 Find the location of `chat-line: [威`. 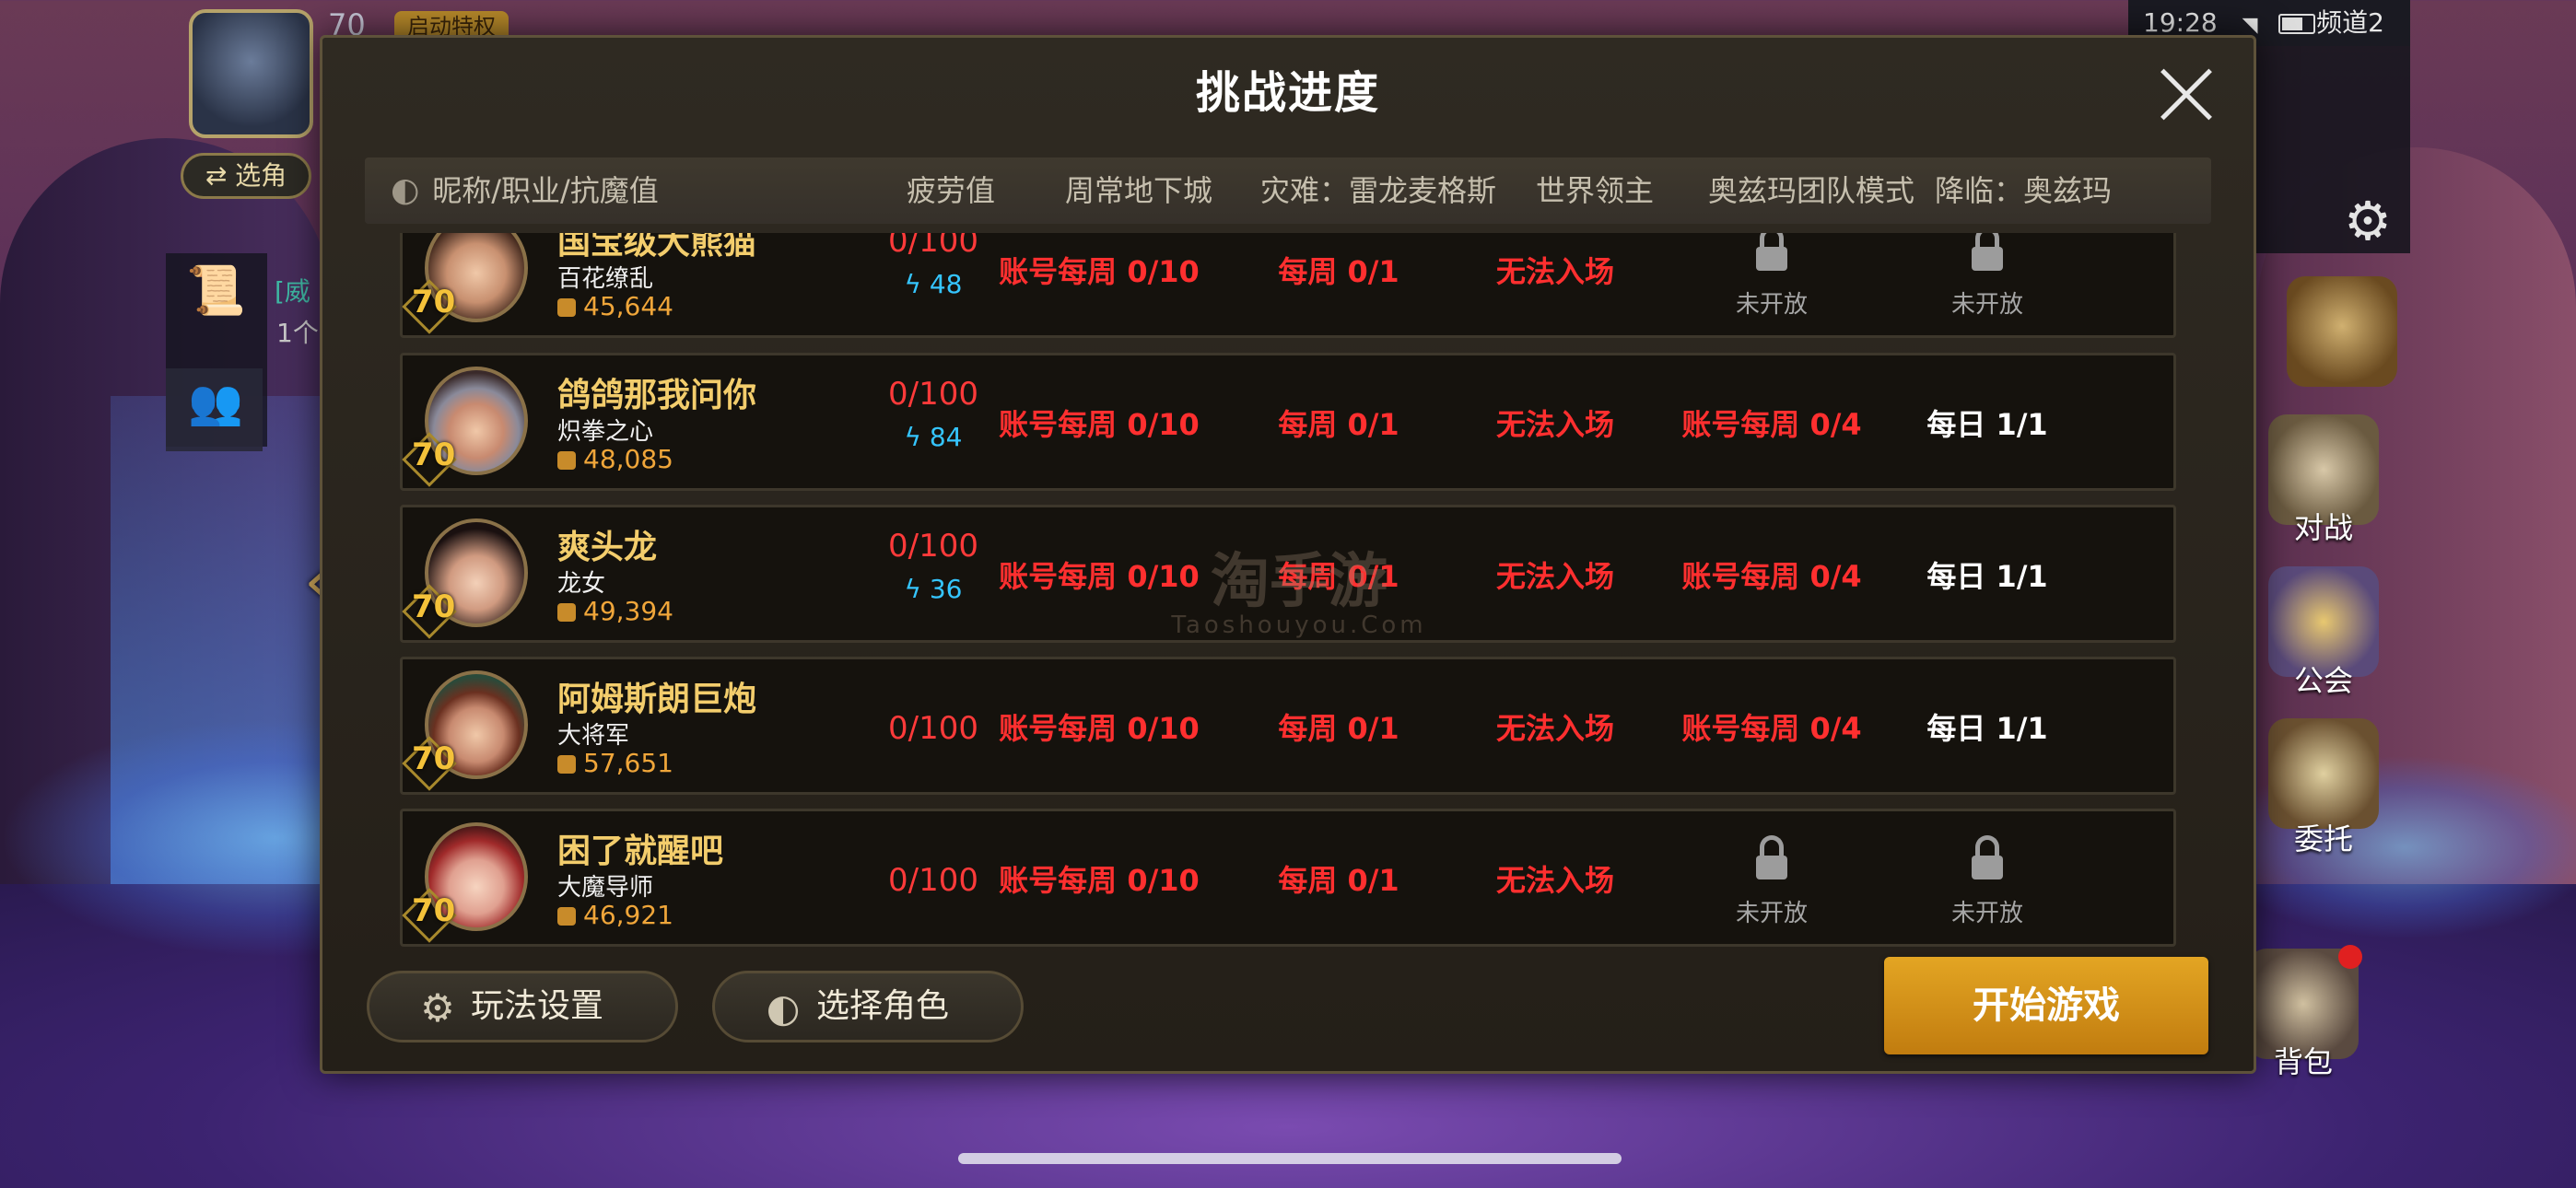

chat-line: [威 is located at coordinates (292, 291).